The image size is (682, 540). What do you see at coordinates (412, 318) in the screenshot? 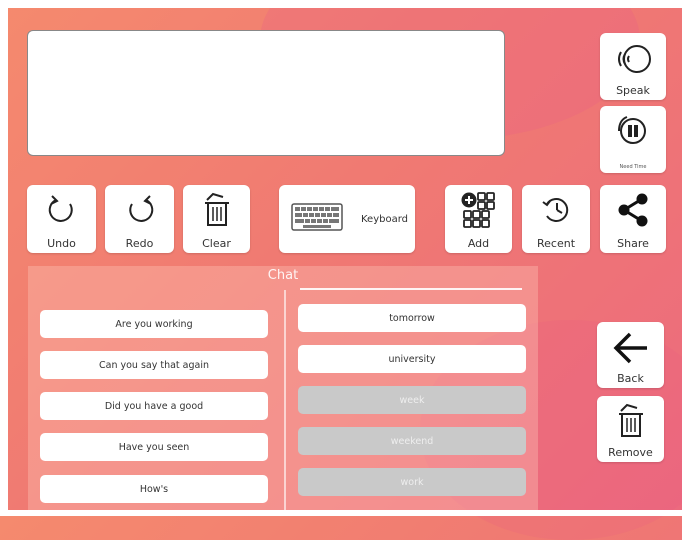
I see `word-button: tomorrow` at bounding box center [412, 318].